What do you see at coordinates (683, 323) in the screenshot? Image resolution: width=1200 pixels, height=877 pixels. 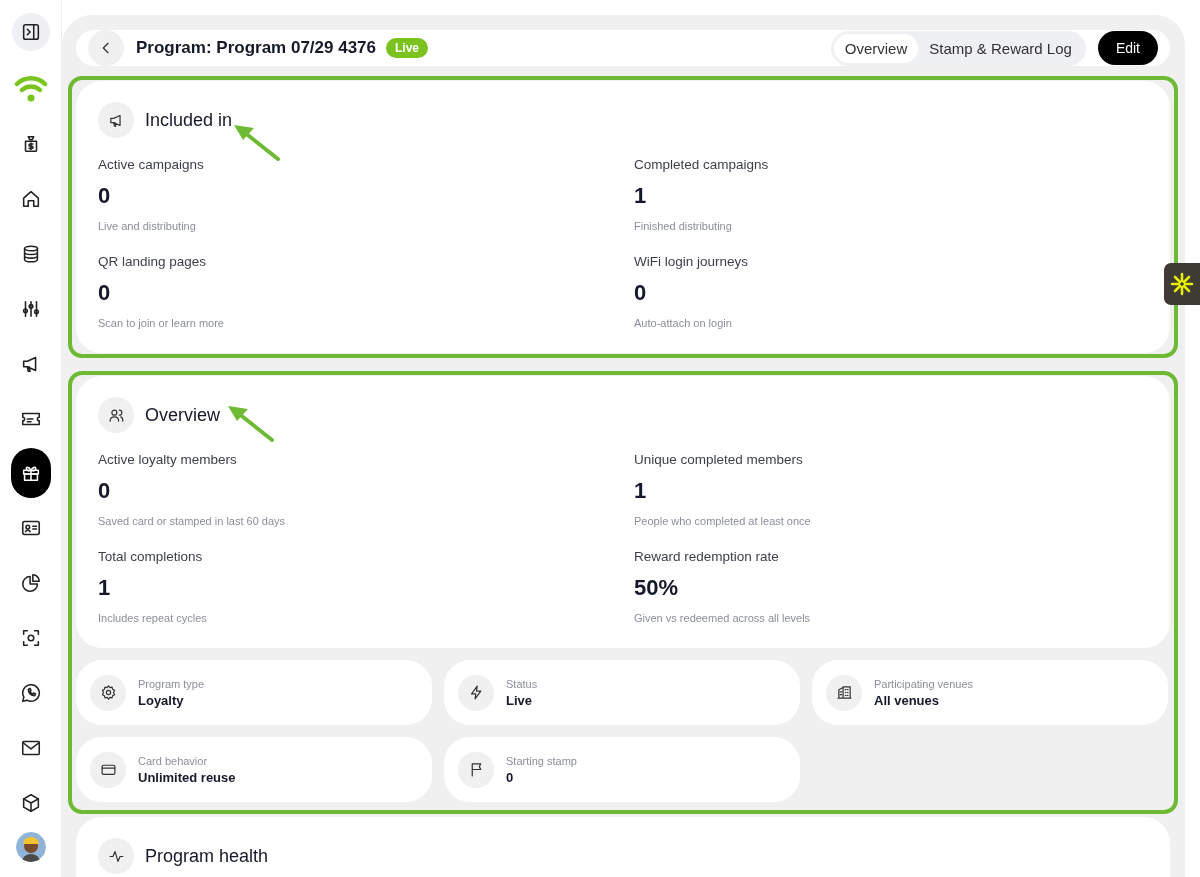 I see `stat-note: Auto-attach on login` at bounding box center [683, 323].